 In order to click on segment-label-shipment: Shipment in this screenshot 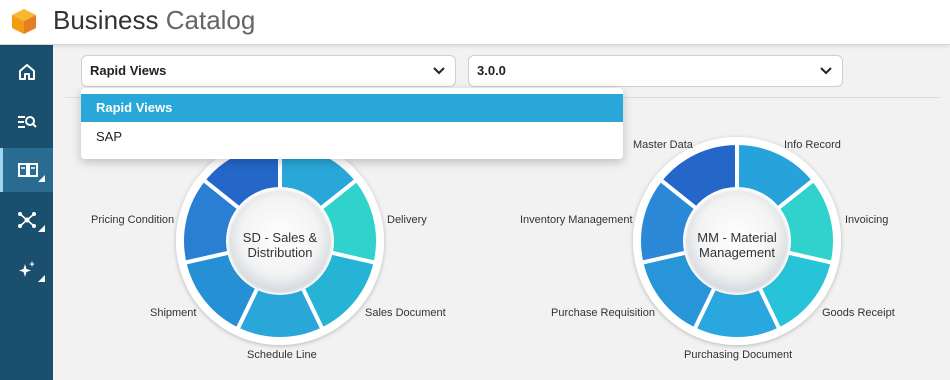, I will do `click(173, 313)`.